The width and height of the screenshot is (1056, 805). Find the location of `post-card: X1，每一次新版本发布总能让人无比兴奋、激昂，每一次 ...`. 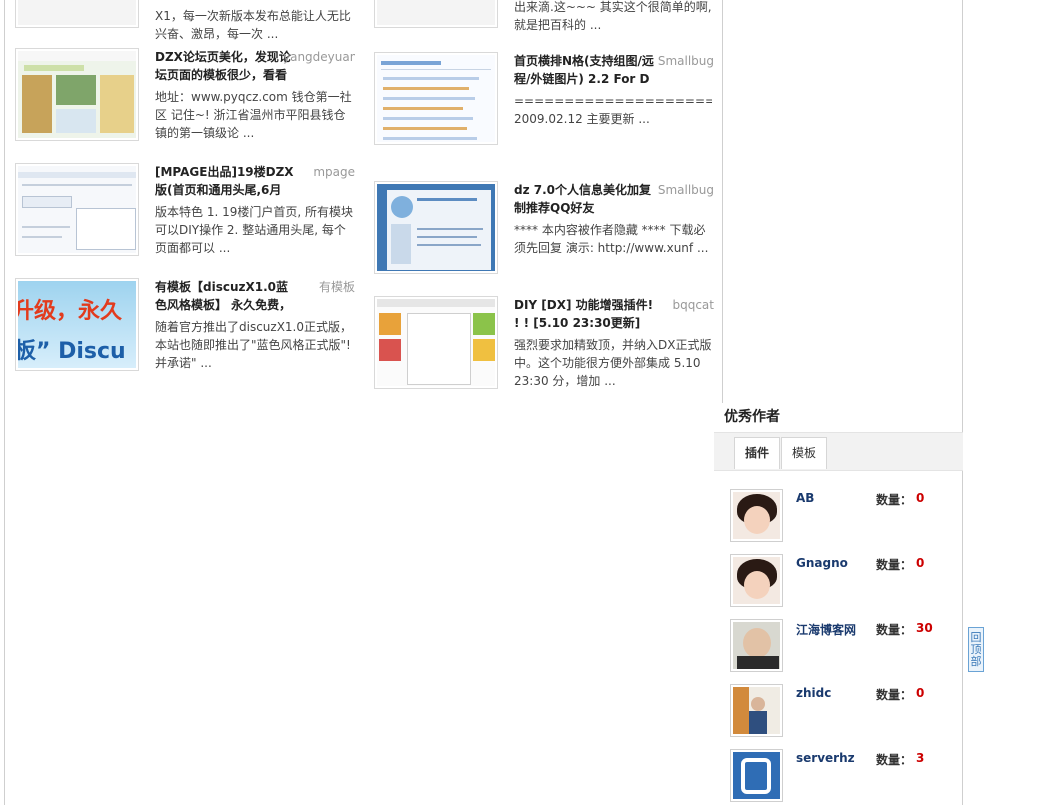

post-card: X1，每一次新版本发布总能让人无比兴奋、激昂，每一次 ... is located at coordinates (185, 20).